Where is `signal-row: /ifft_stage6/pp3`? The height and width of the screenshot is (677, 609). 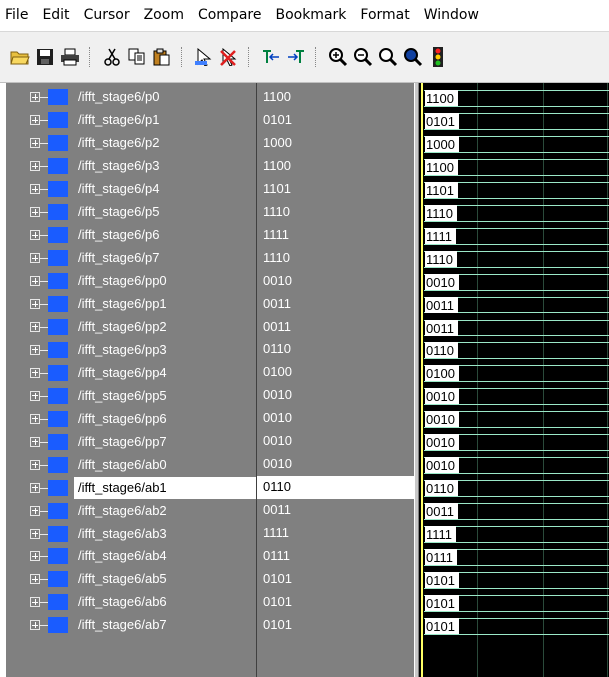 signal-row: /ifft_stage6/pp3 is located at coordinates (131, 349).